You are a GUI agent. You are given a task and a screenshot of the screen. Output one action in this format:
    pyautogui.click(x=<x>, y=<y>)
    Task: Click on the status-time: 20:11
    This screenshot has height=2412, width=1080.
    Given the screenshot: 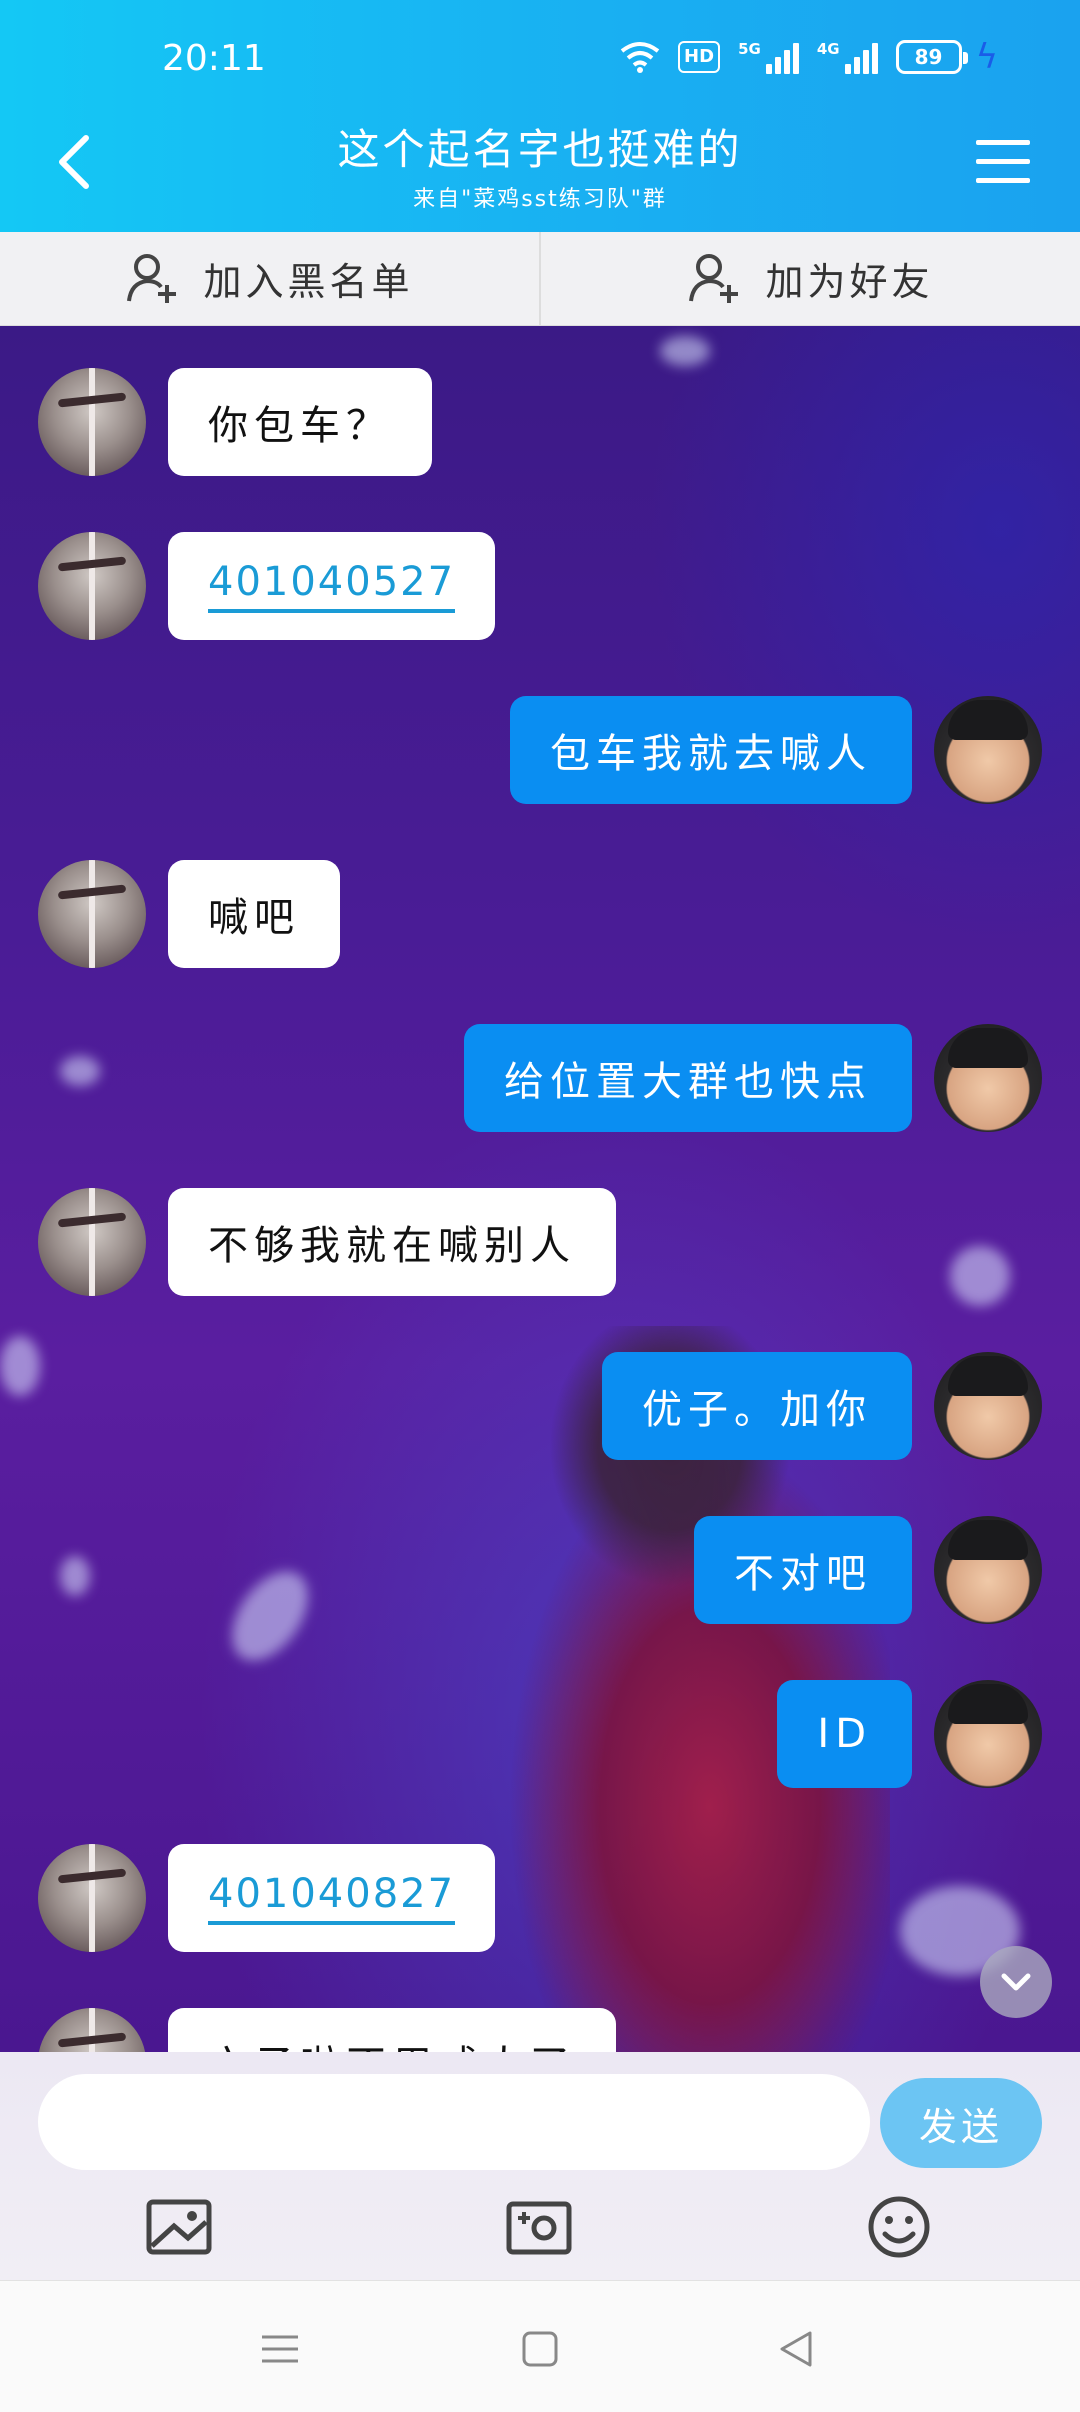 What is the action you would take?
    pyautogui.click(x=214, y=58)
    